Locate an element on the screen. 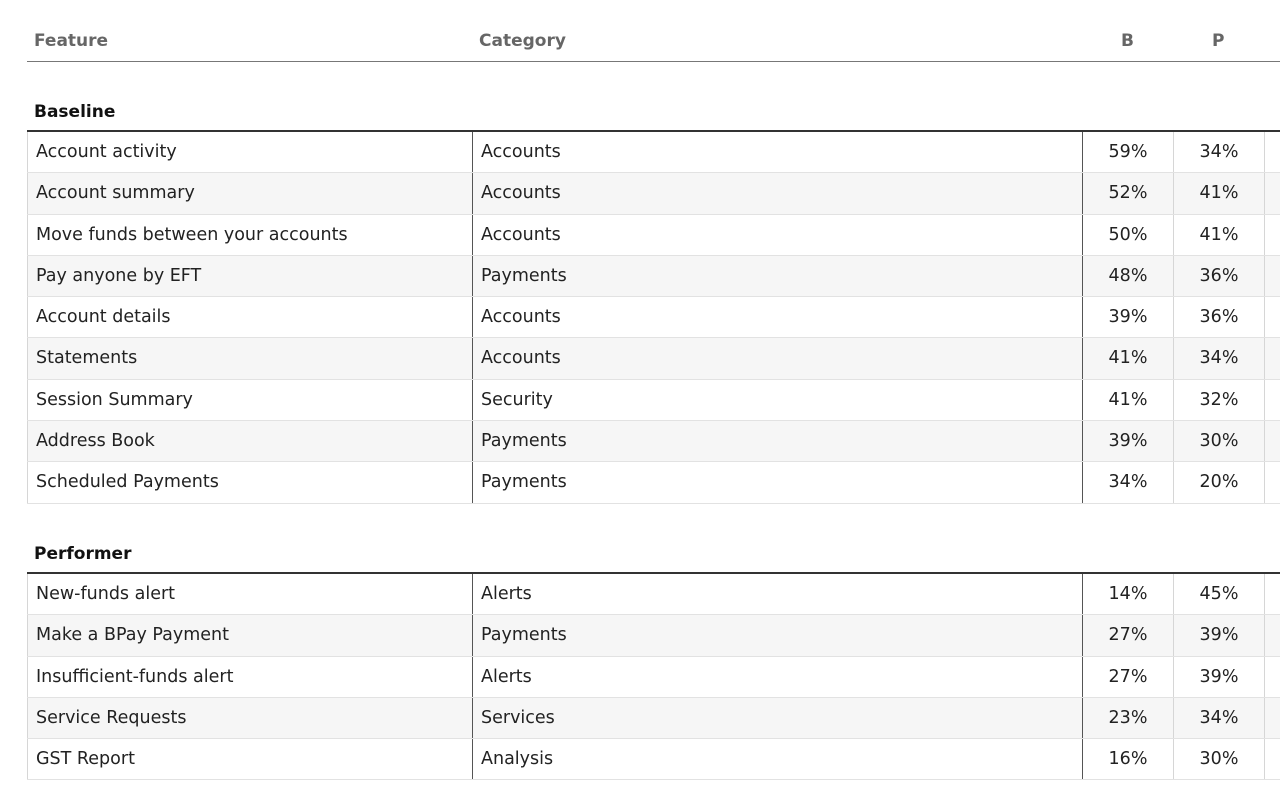 Image resolution: width=1280 pixels, height=799 pixels. table-row: Pay anyone by EFT Payments 48% 36% is located at coordinates (653, 276).